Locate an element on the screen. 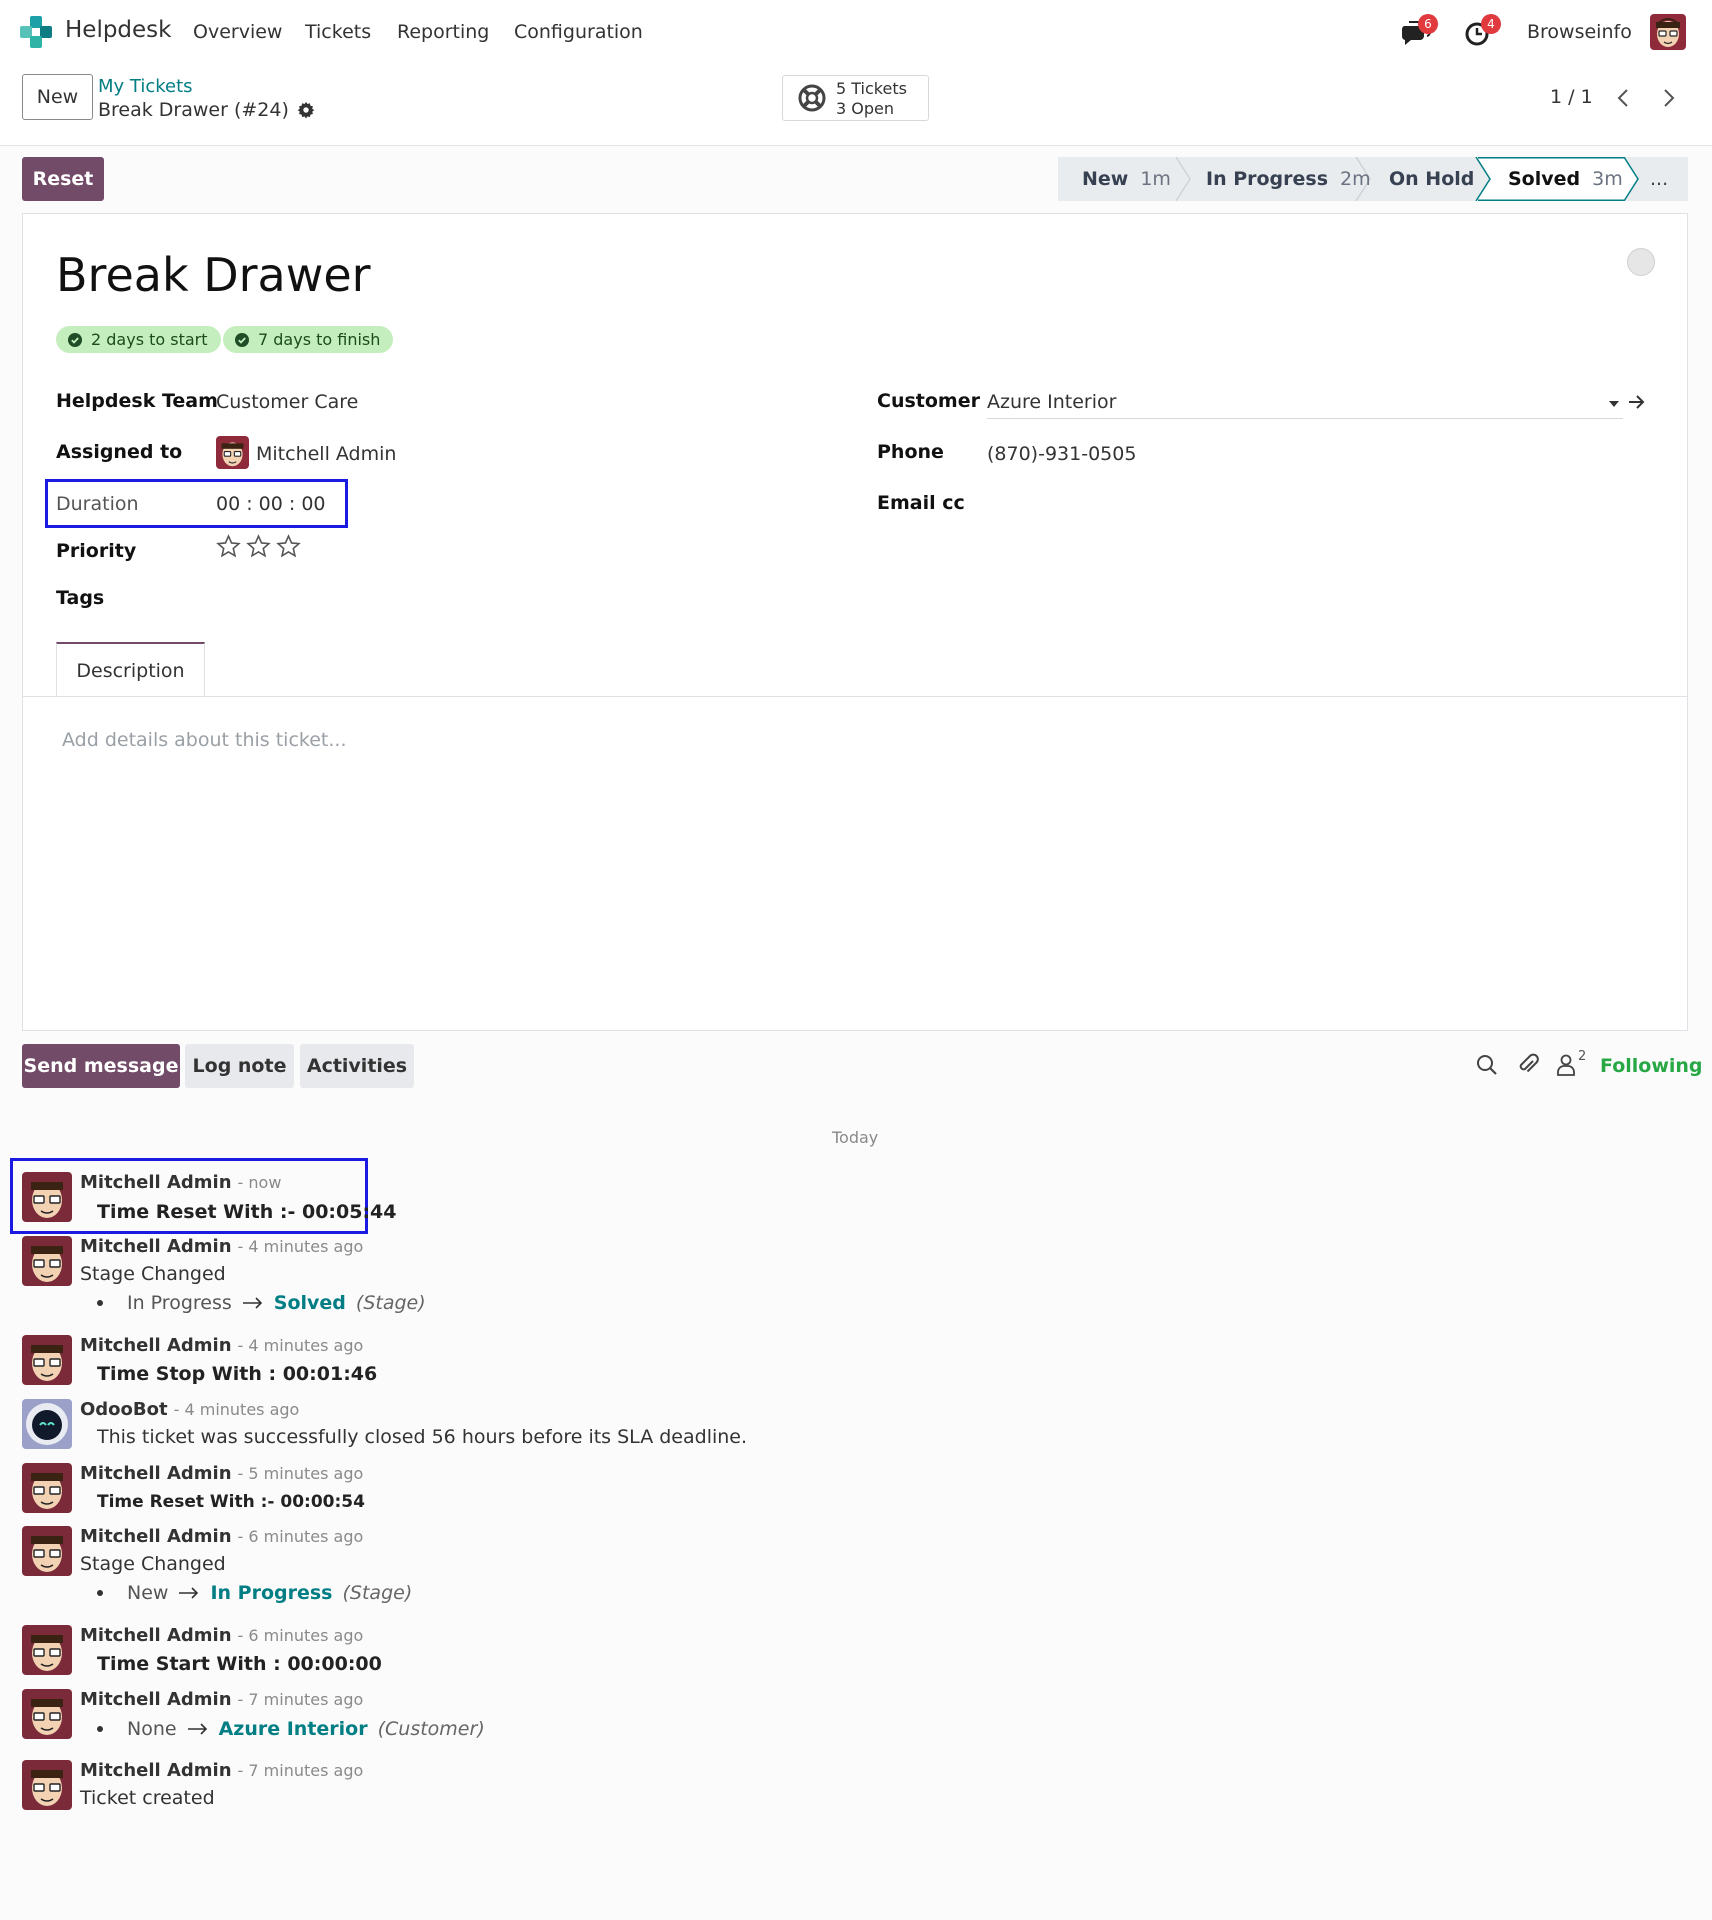 The width and height of the screenshot is (1712, 1920). tracking-old-value: New is located at coordinates (148, 1593).